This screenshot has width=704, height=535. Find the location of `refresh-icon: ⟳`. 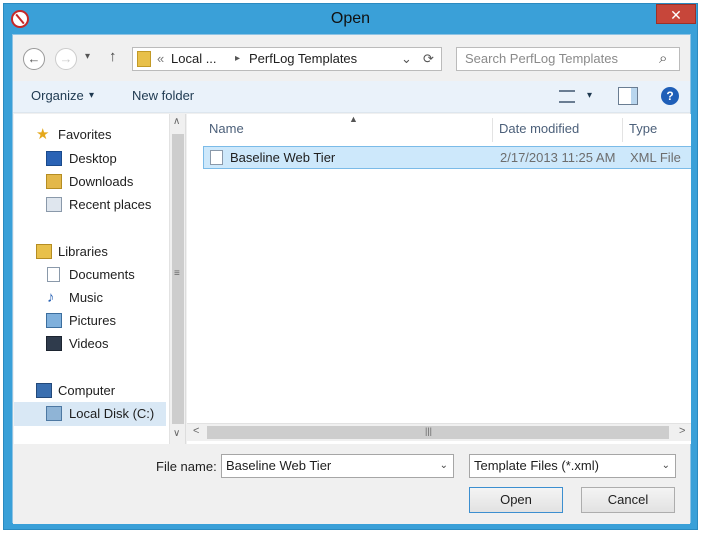

refresh-icon: ⟳ is located at coordinates (428, 59).